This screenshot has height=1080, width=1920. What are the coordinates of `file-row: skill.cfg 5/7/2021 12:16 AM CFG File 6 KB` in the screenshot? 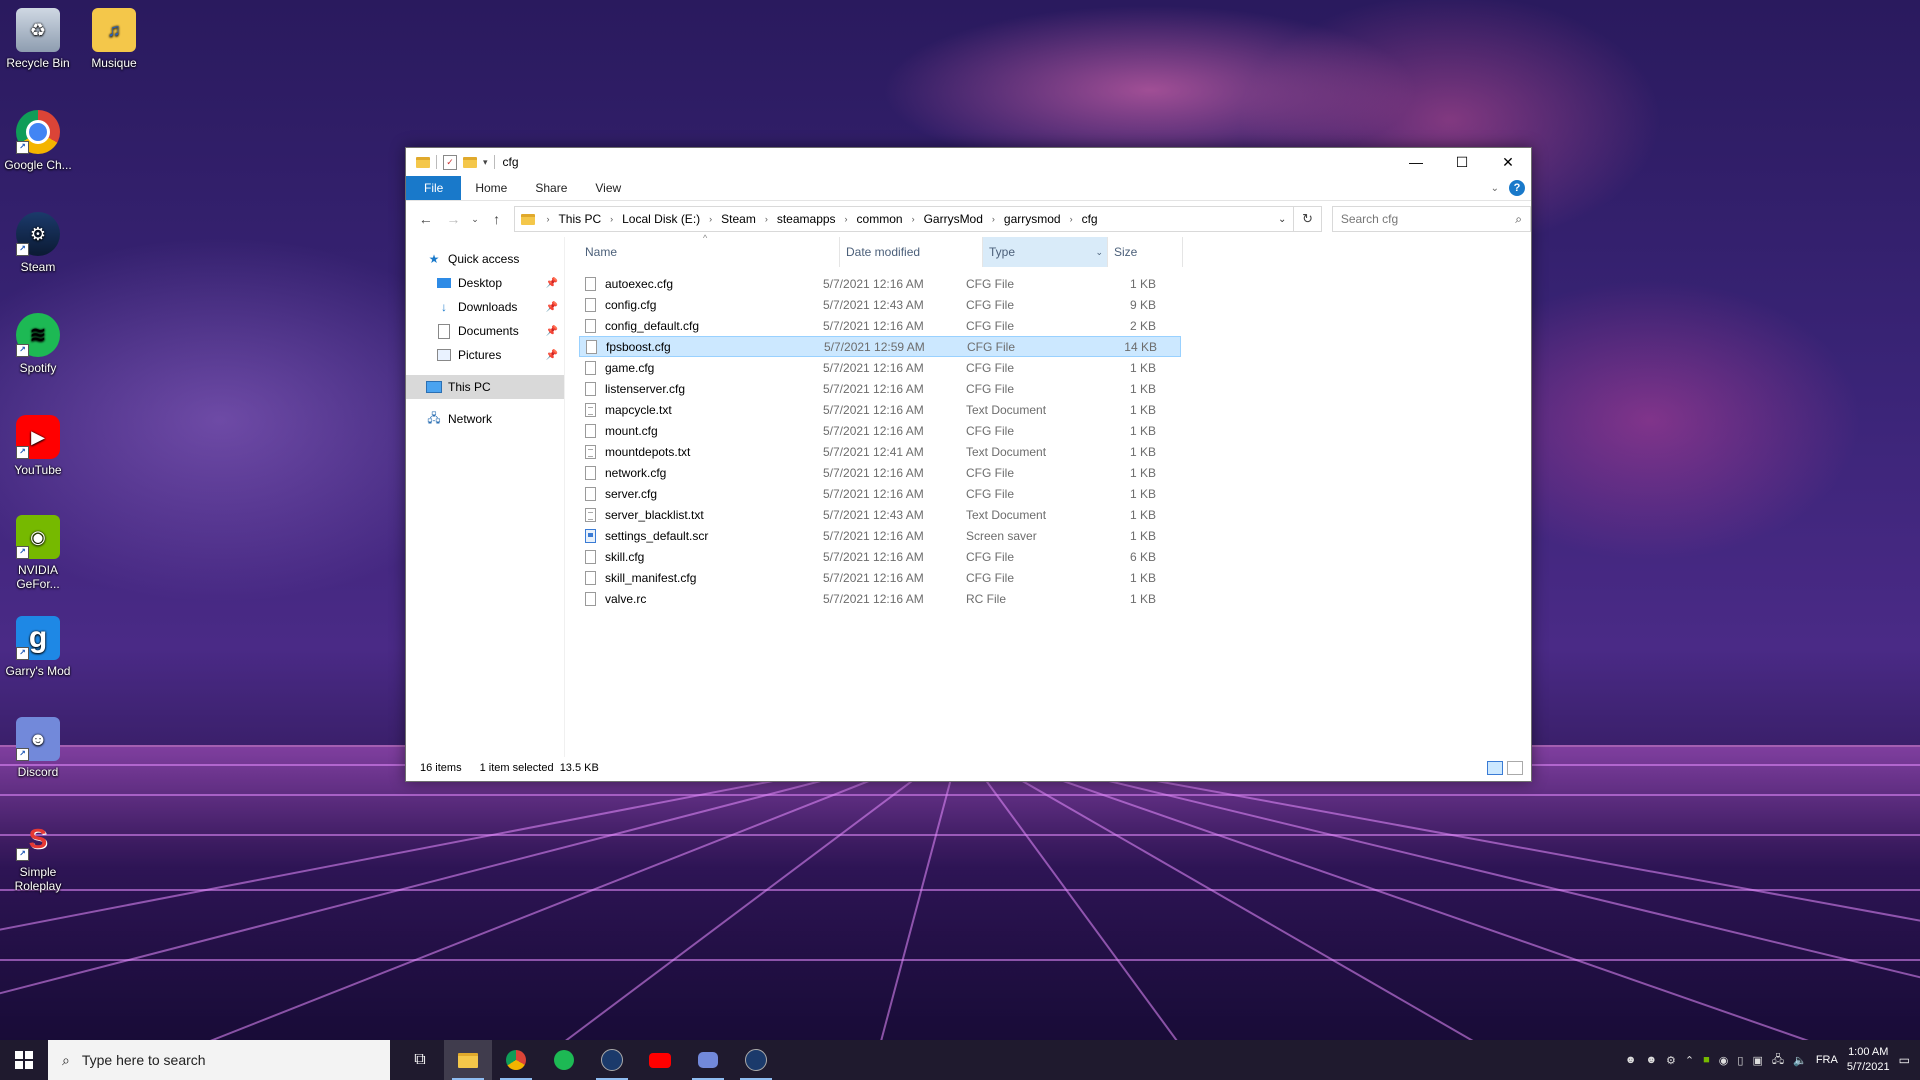 It's located at (880, 556).